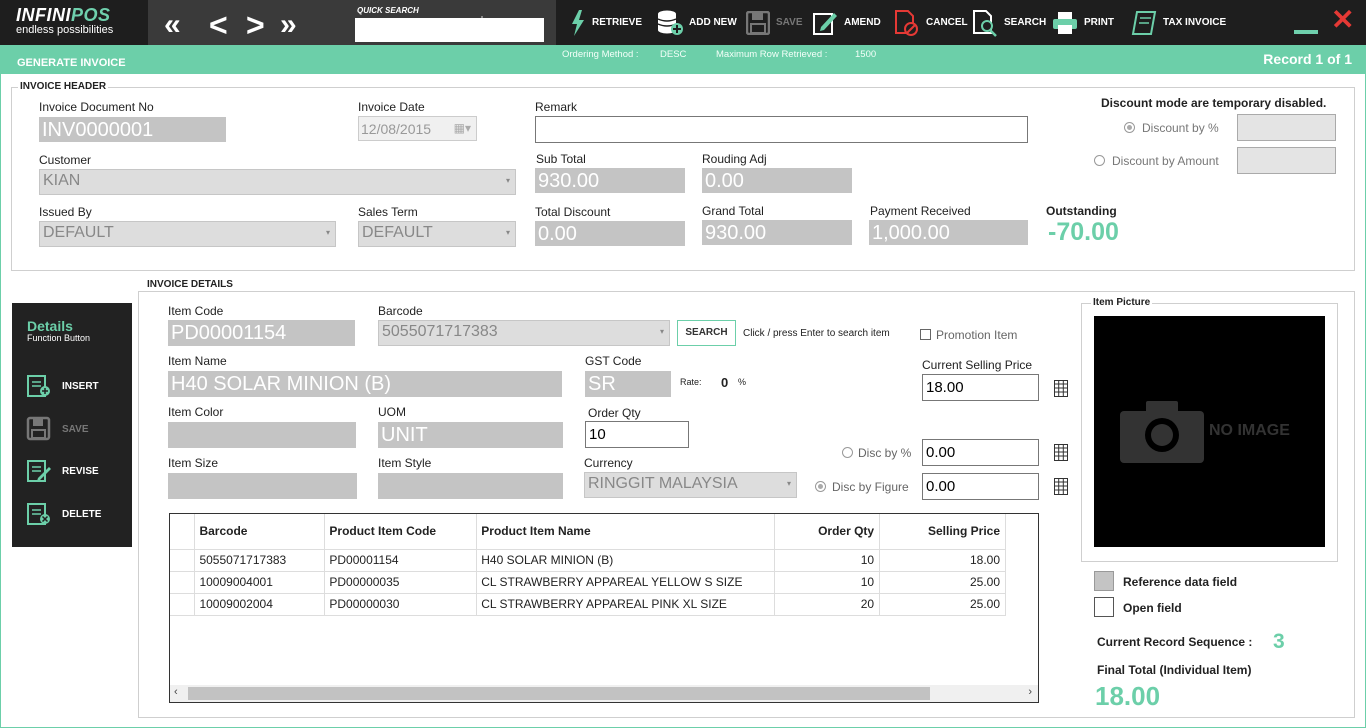 Image resolution: width=1366 pixels, height=728 pixels. What do you see at coordinates (388, 10) in the screenshot?
I see `quick-search-label: QUICK SEARCH` at bounding box center [388, 10].